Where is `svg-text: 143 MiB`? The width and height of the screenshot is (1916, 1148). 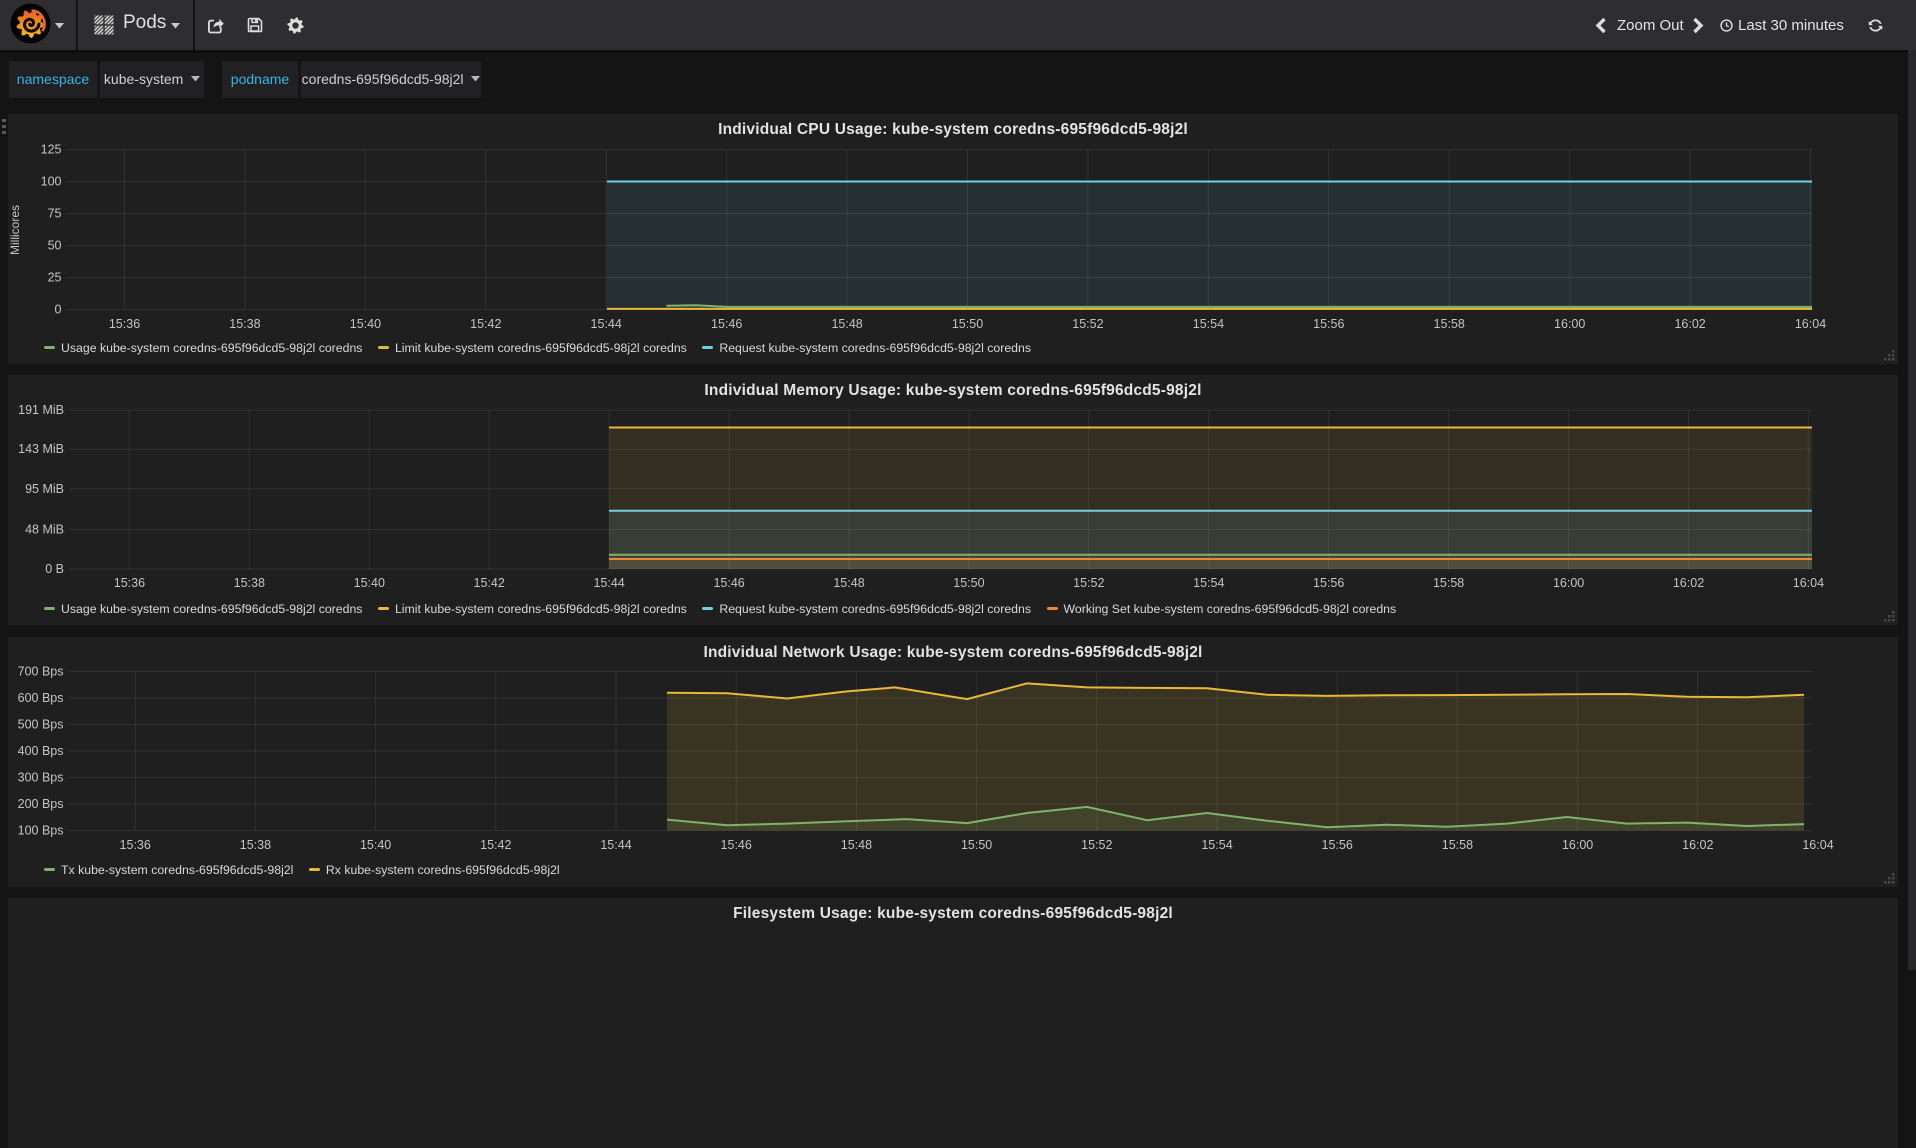
svg-text: 143 MiB is located at coordinates (41, 449).